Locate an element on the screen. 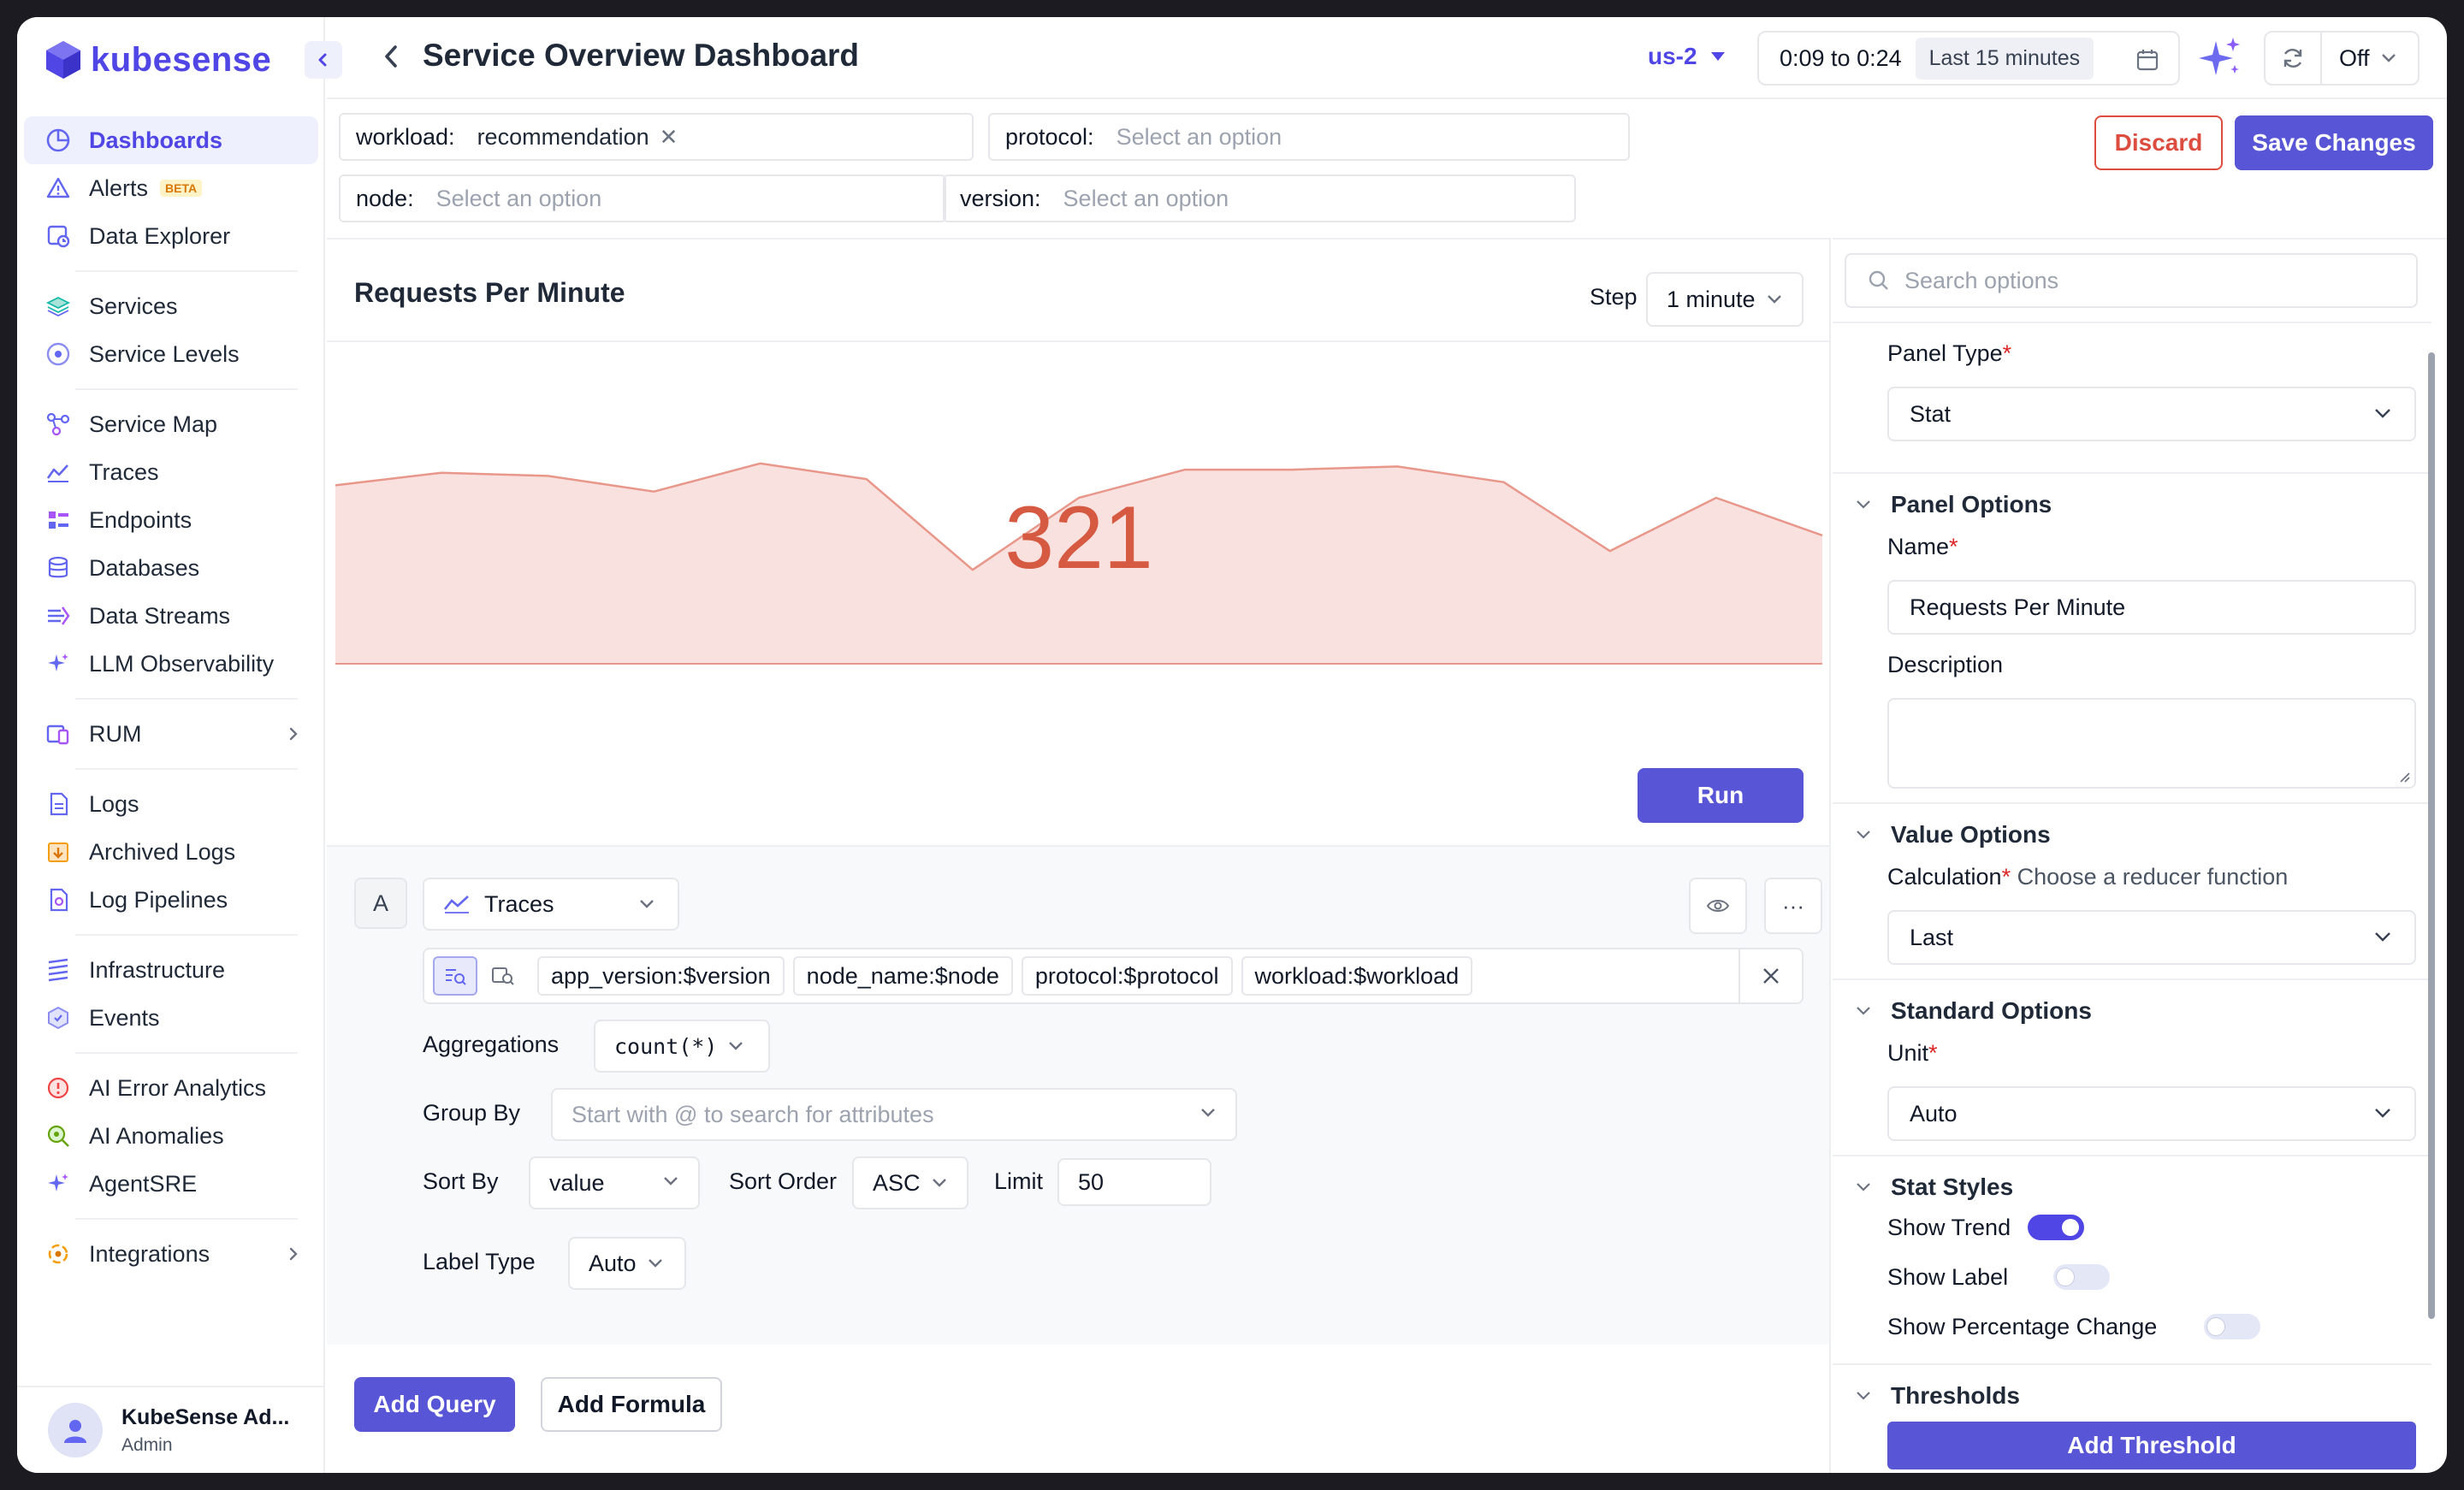 The width and height of the screenshot is (2464, 1490). user-profile: KubeSense Ad... Admin is located at coordinates (171, 1430).